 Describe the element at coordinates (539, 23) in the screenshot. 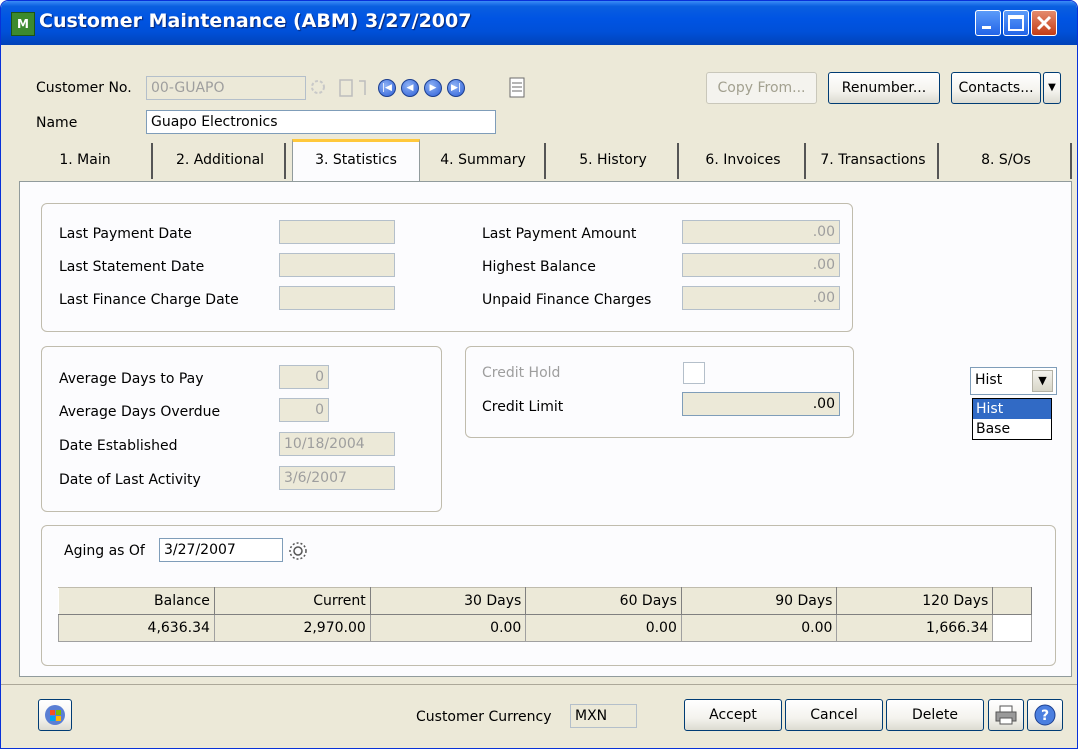

I see `title-bar: M Customer Maintenance (ABM) 3/27/2007` at that location.